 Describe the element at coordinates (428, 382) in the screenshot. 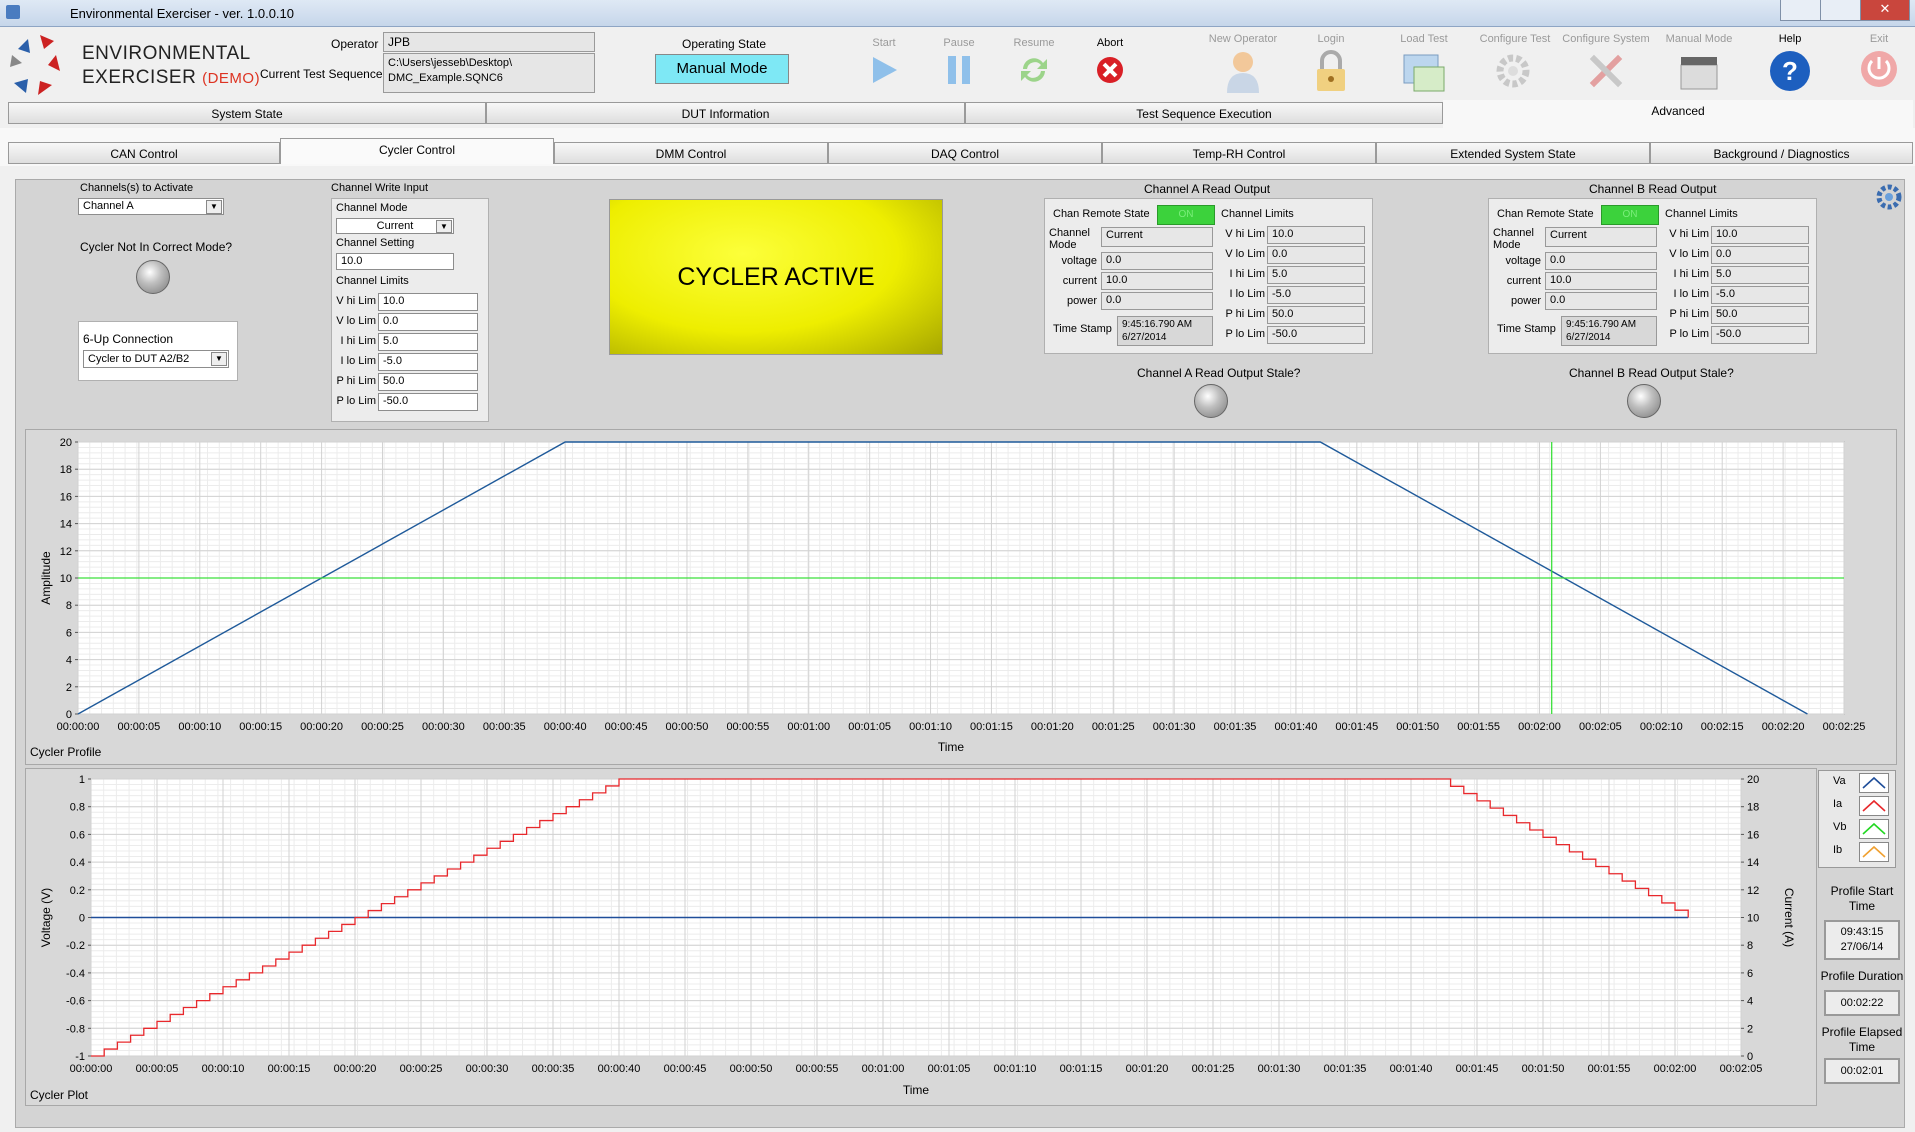

I see `write-p-hi-input: 50.0` at that location.